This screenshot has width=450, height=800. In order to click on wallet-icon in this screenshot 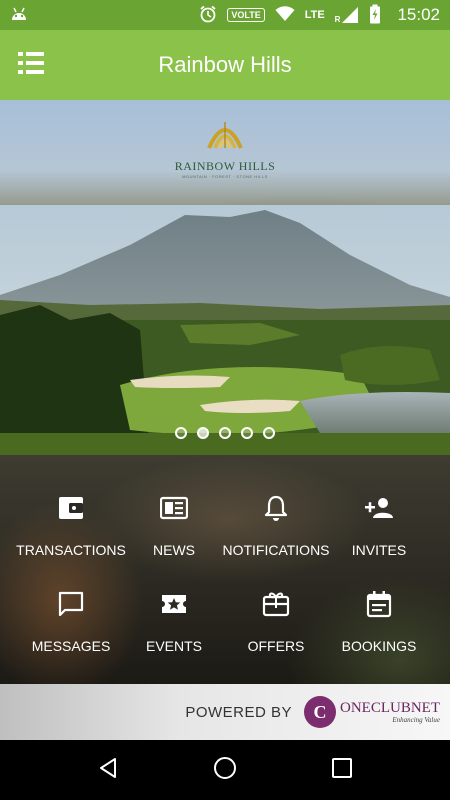, I will do `click(71, 508)`.